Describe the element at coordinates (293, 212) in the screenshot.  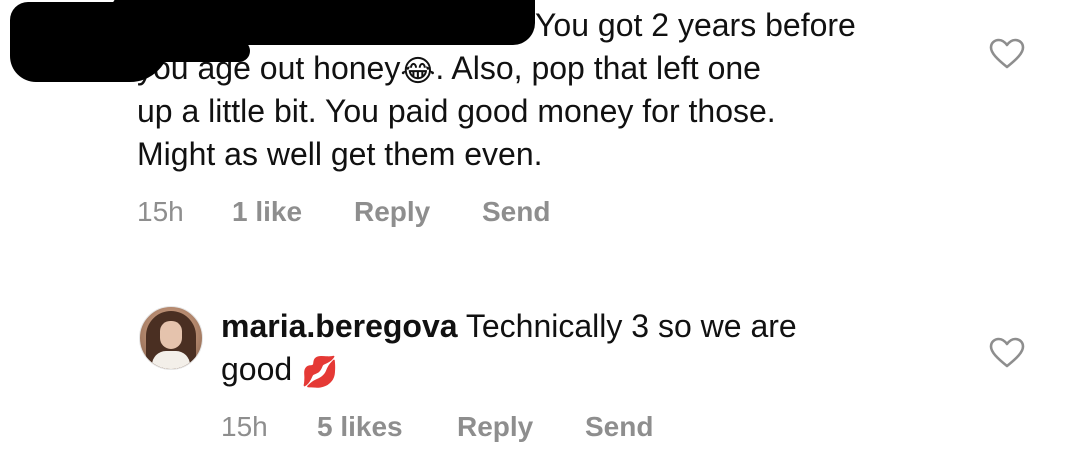
I see `like-count-link: 1 like` at that location.